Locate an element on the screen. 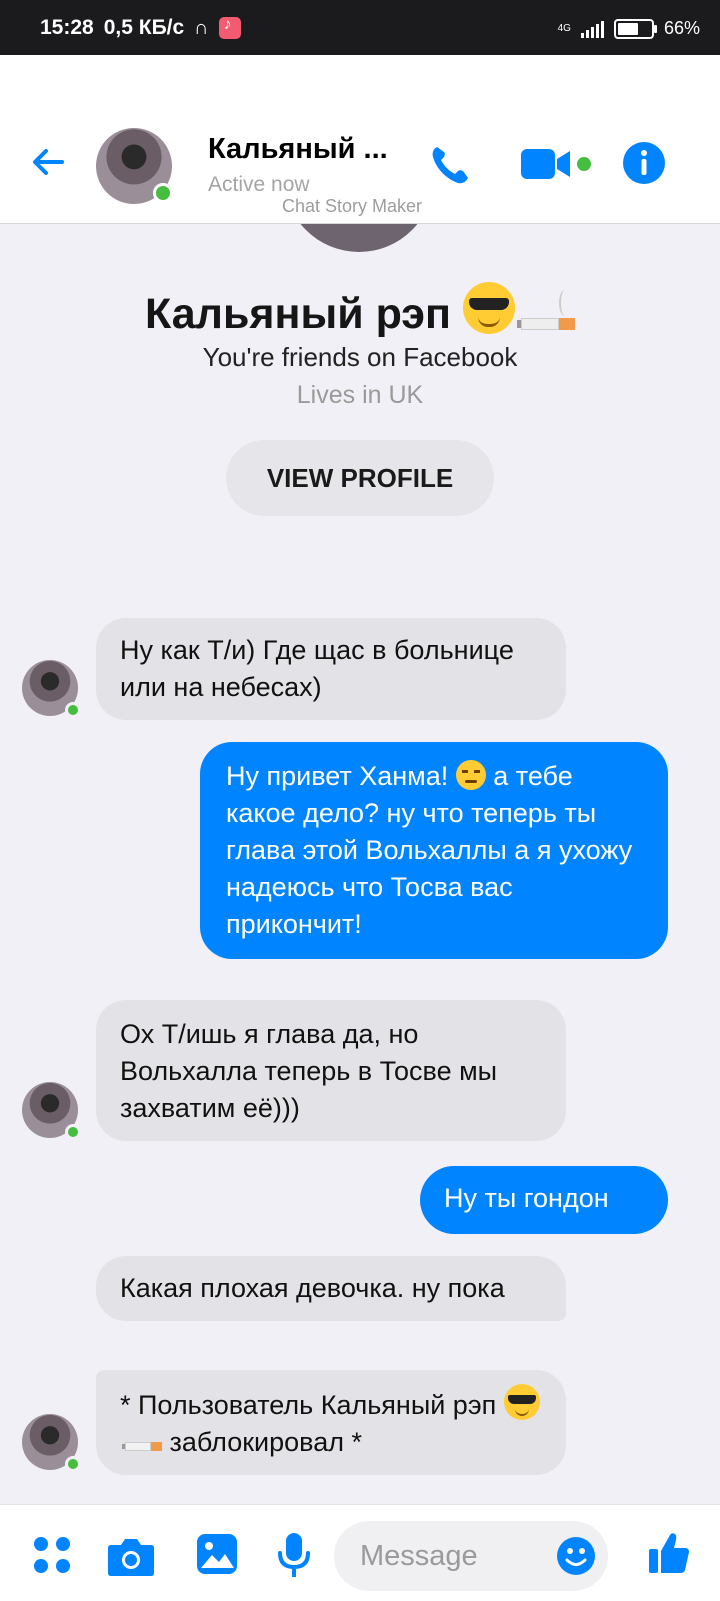 The height and width of the screenshot is (1601, 720). status-time: 15:28 is located at coordinates (67, 27).